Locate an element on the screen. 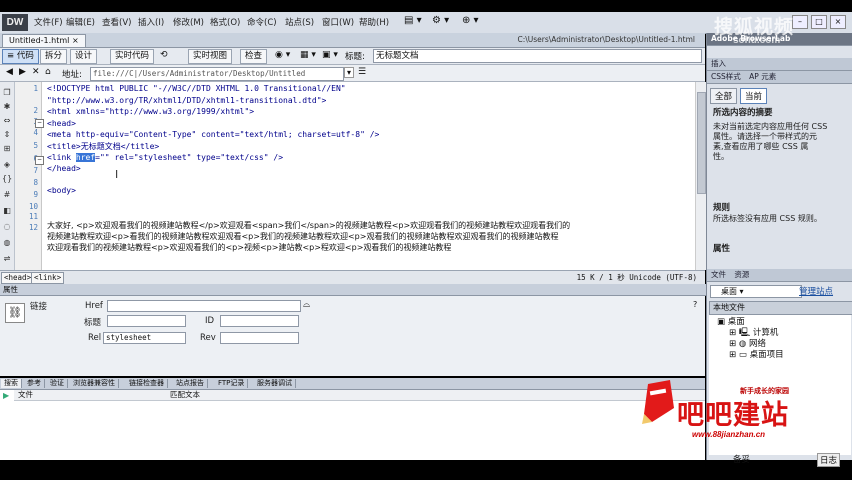 The width and height of the screenshot is (852, 480). tab-ap-elements: AP 元素 is located at coordinates (762, 76).